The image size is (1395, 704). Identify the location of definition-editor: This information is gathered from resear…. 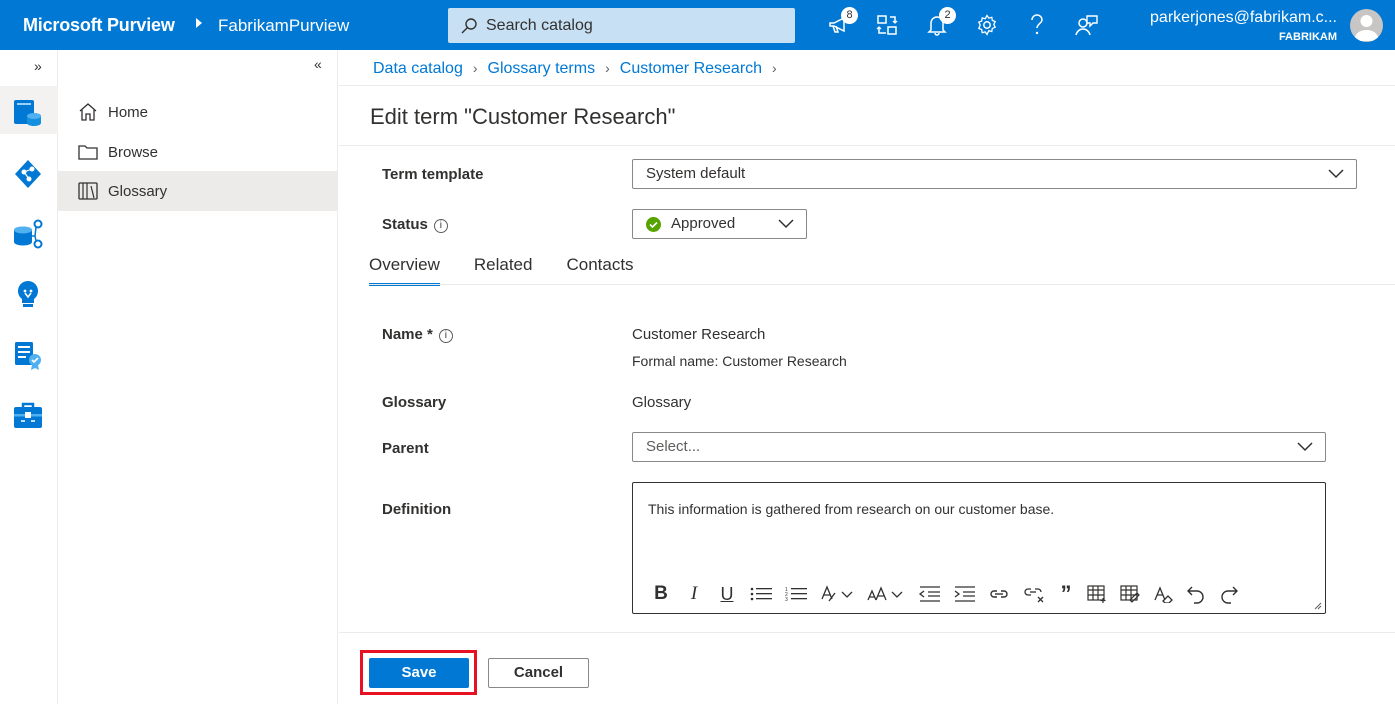
(979, 548).